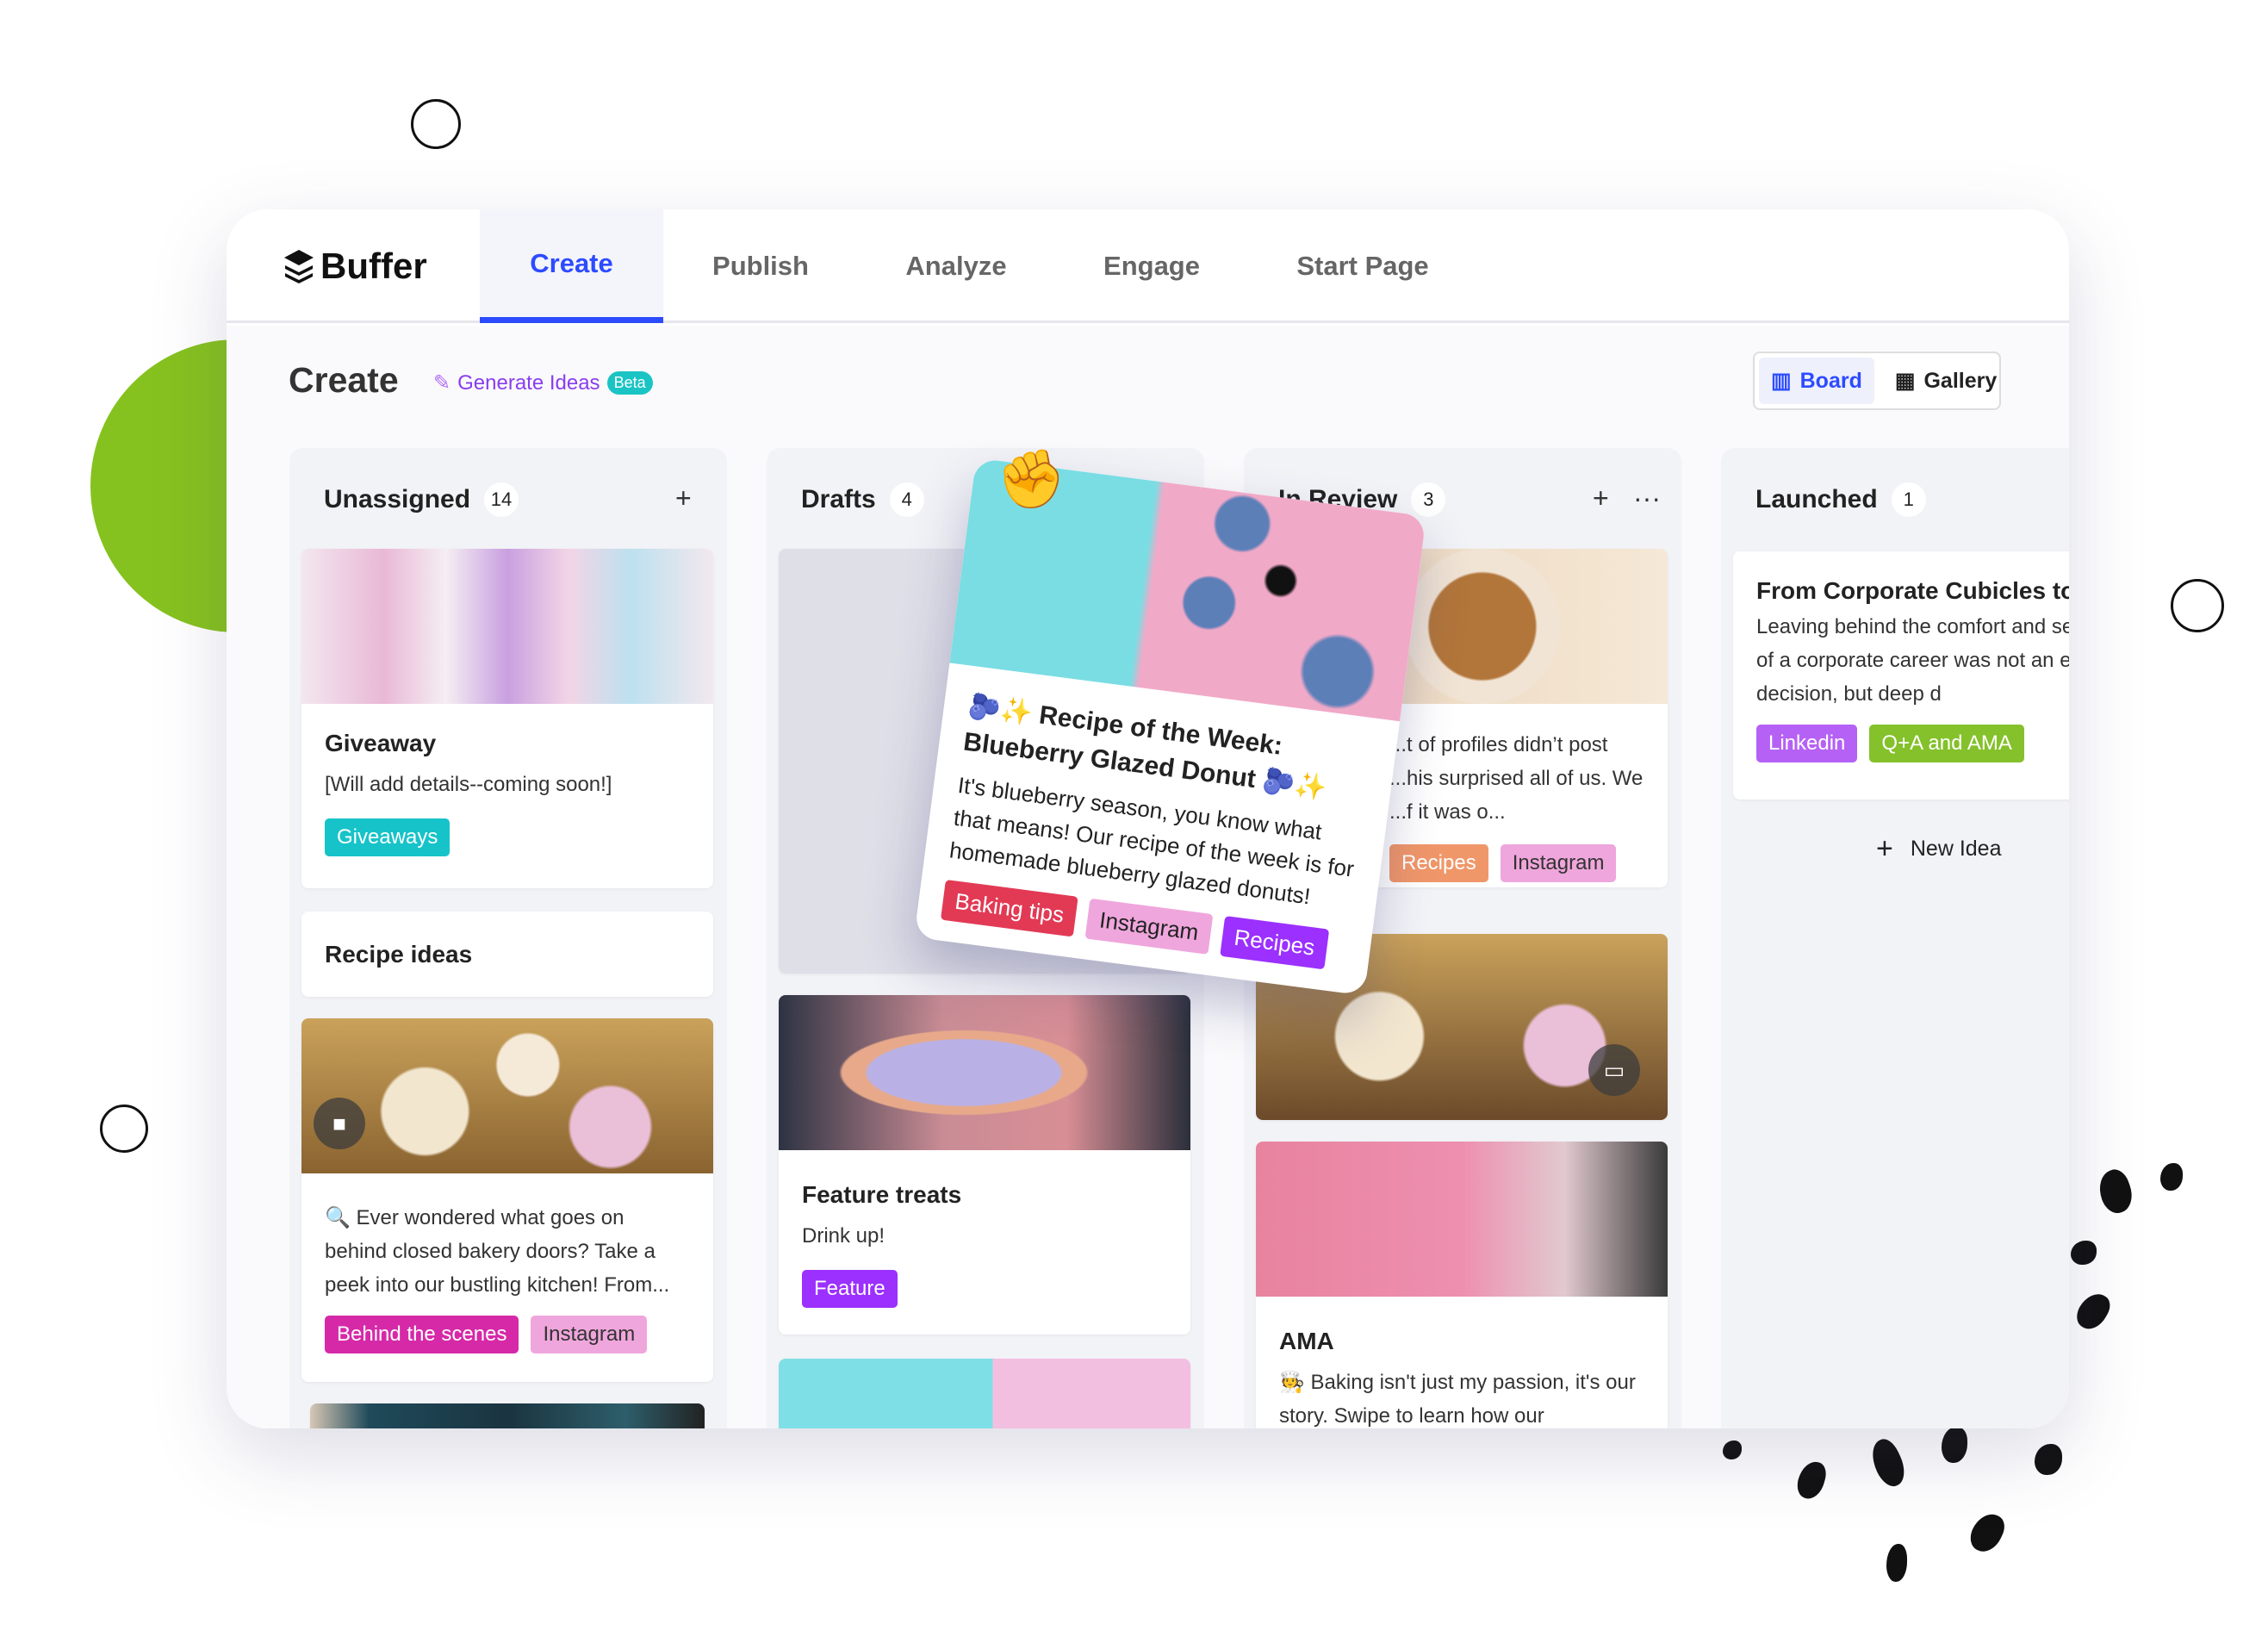 The height and width of the screenshot is (1649, 2268). I want to click on storefront-image, so click(507, 1415).